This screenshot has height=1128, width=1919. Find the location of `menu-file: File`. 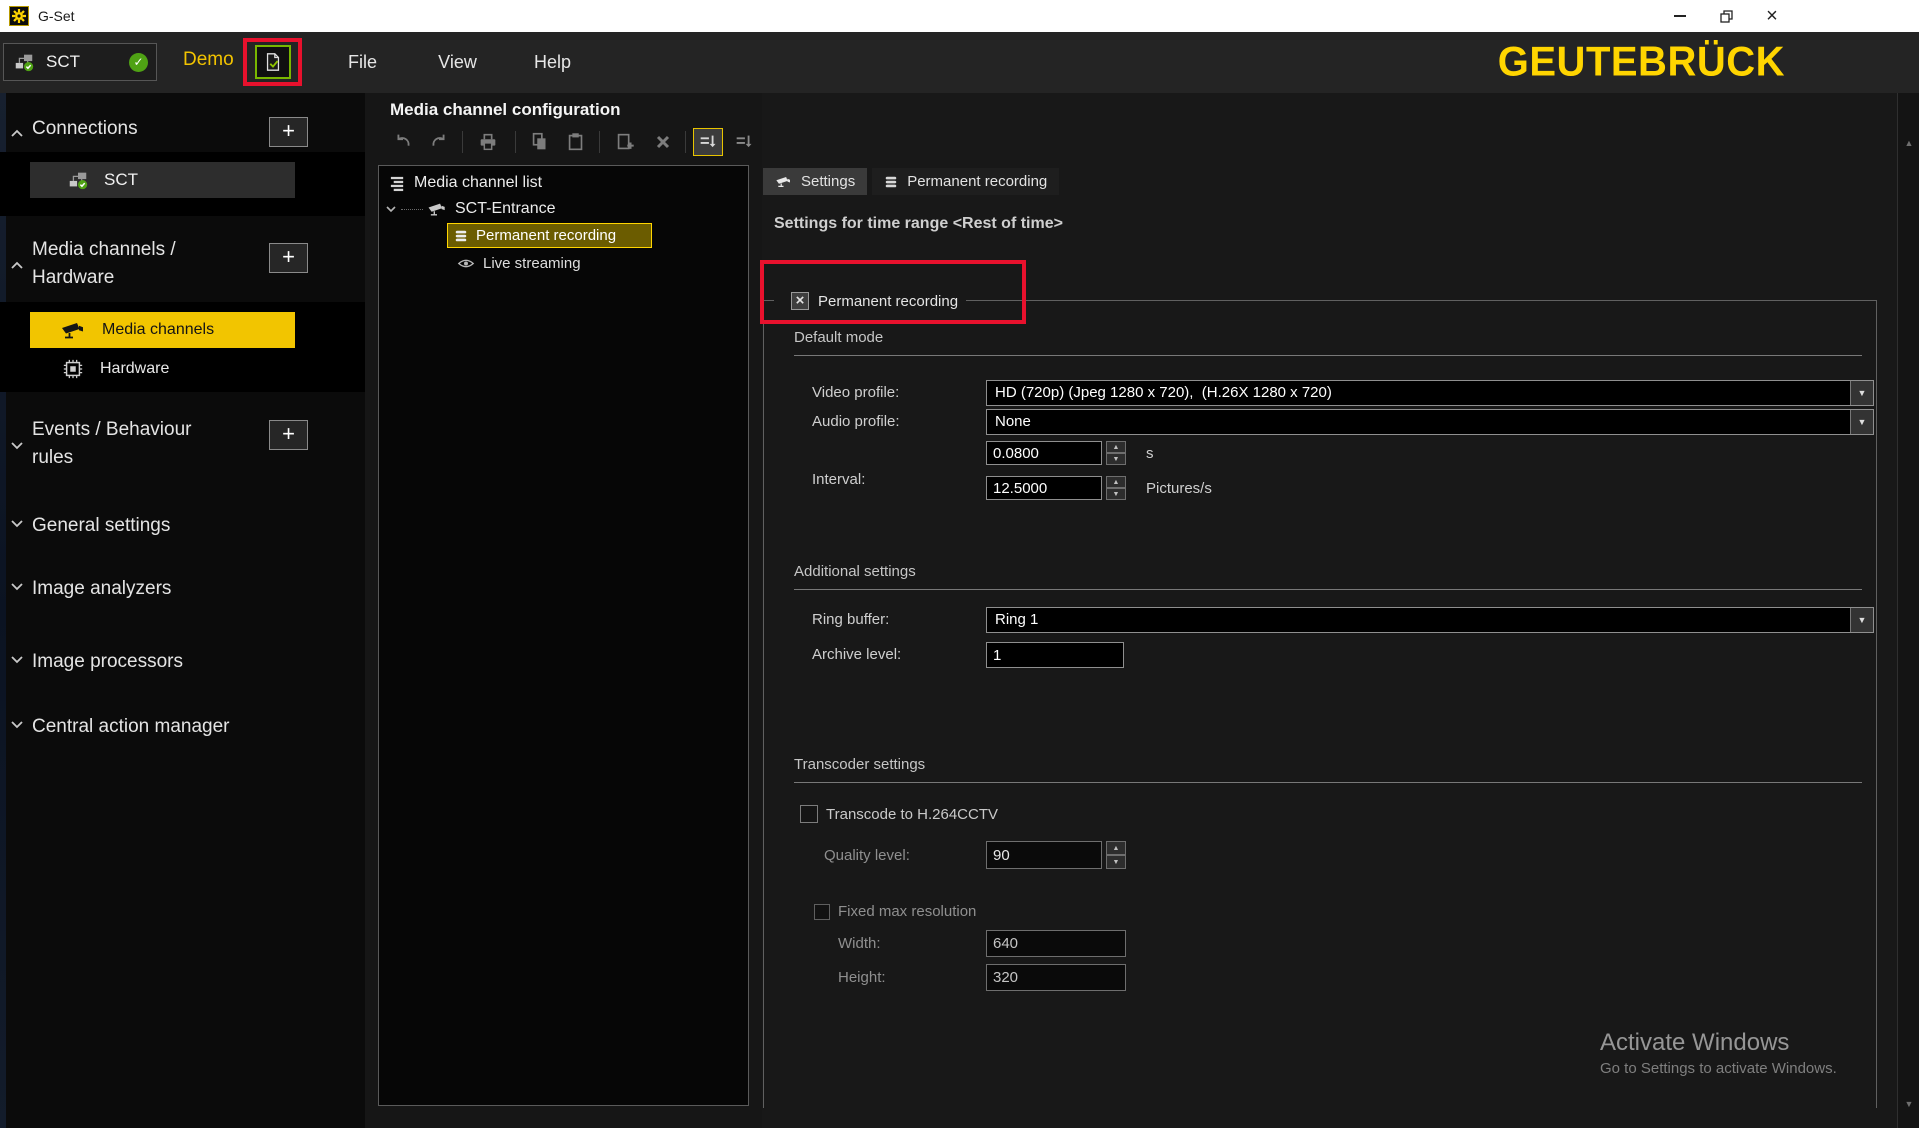

menu-file: File is located at coordinates (362, 62).